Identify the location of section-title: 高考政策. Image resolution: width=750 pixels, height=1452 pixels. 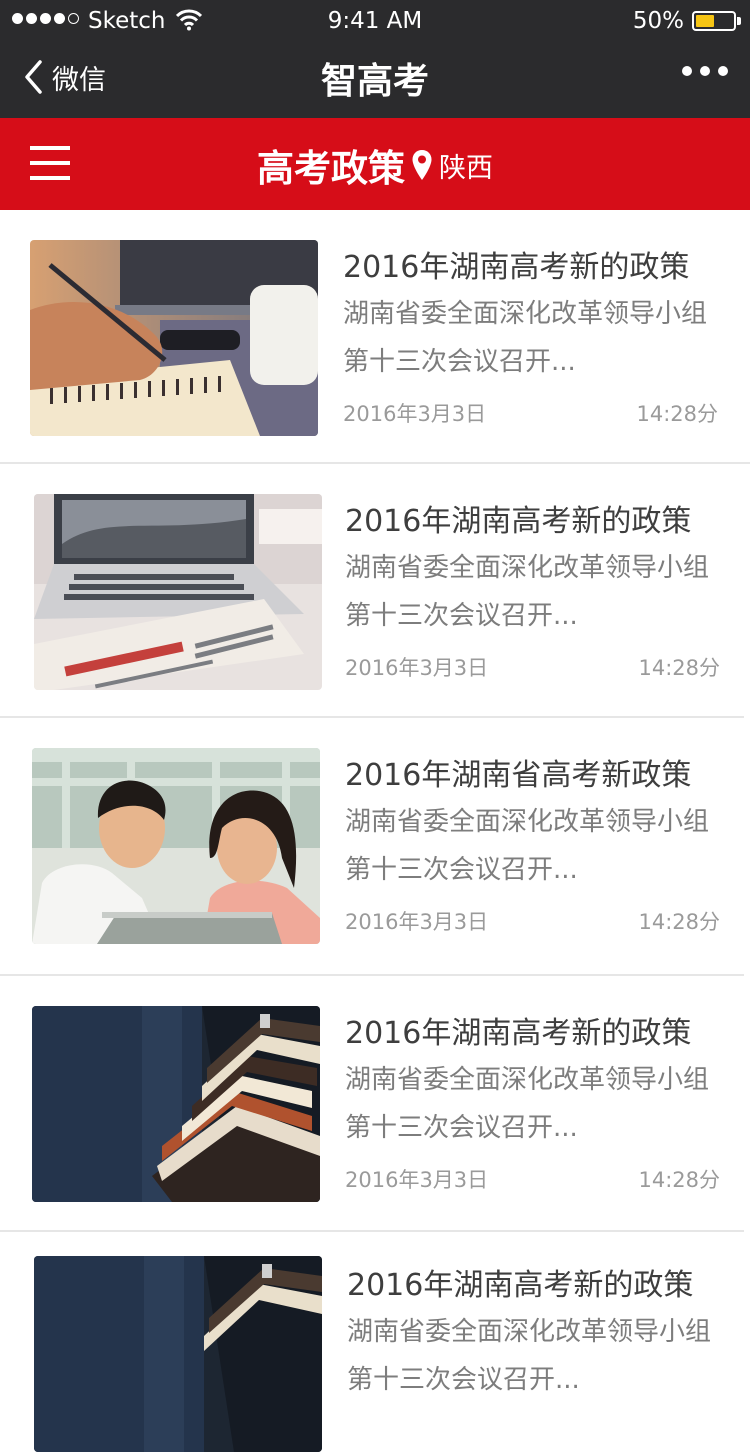
(331, 168).